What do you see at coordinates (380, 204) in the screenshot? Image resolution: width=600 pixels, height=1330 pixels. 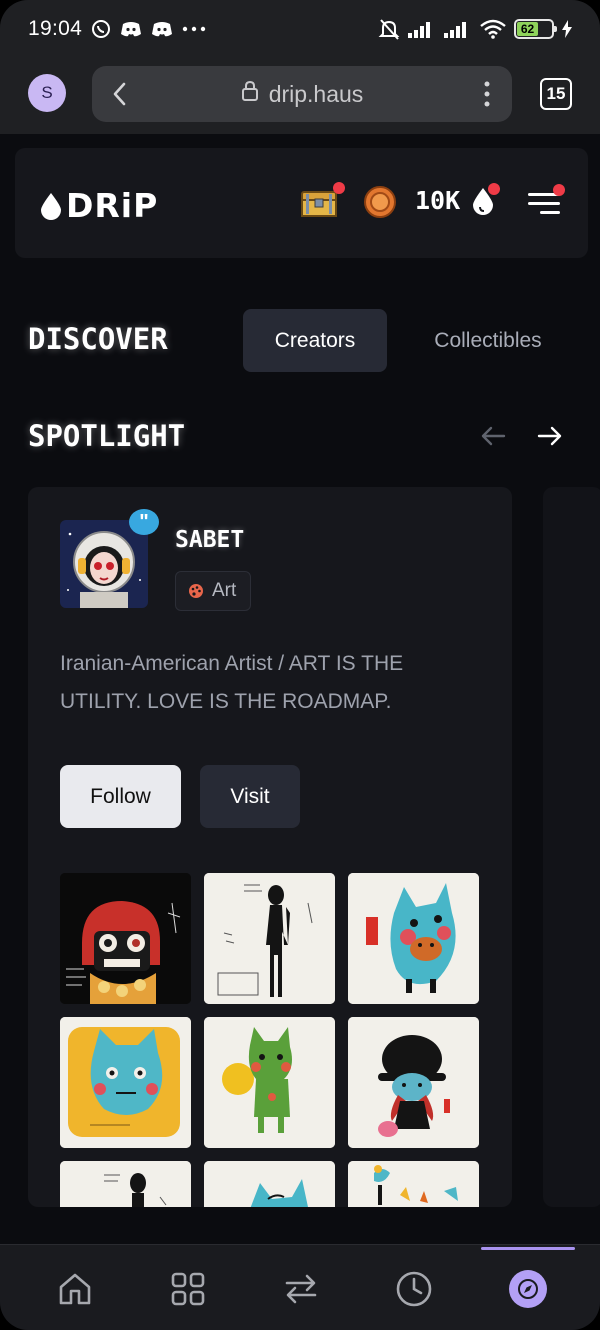 I see `coin-icon` at bounding box center [380, 204].